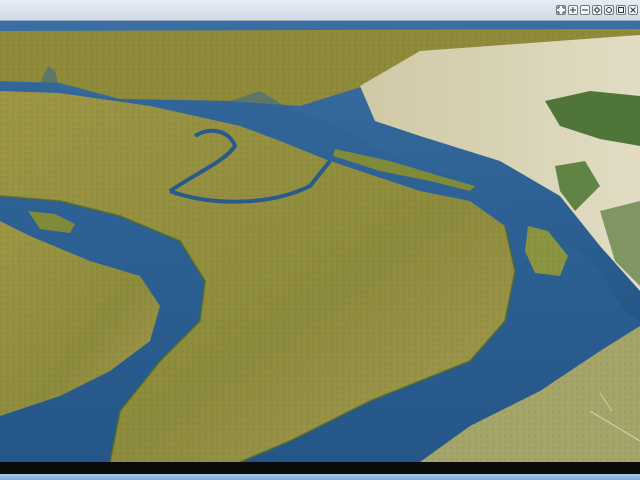 Image resolution: width=640 pixels, height=480 pixels. I want to click on refresh-icon, so click(609, 10).